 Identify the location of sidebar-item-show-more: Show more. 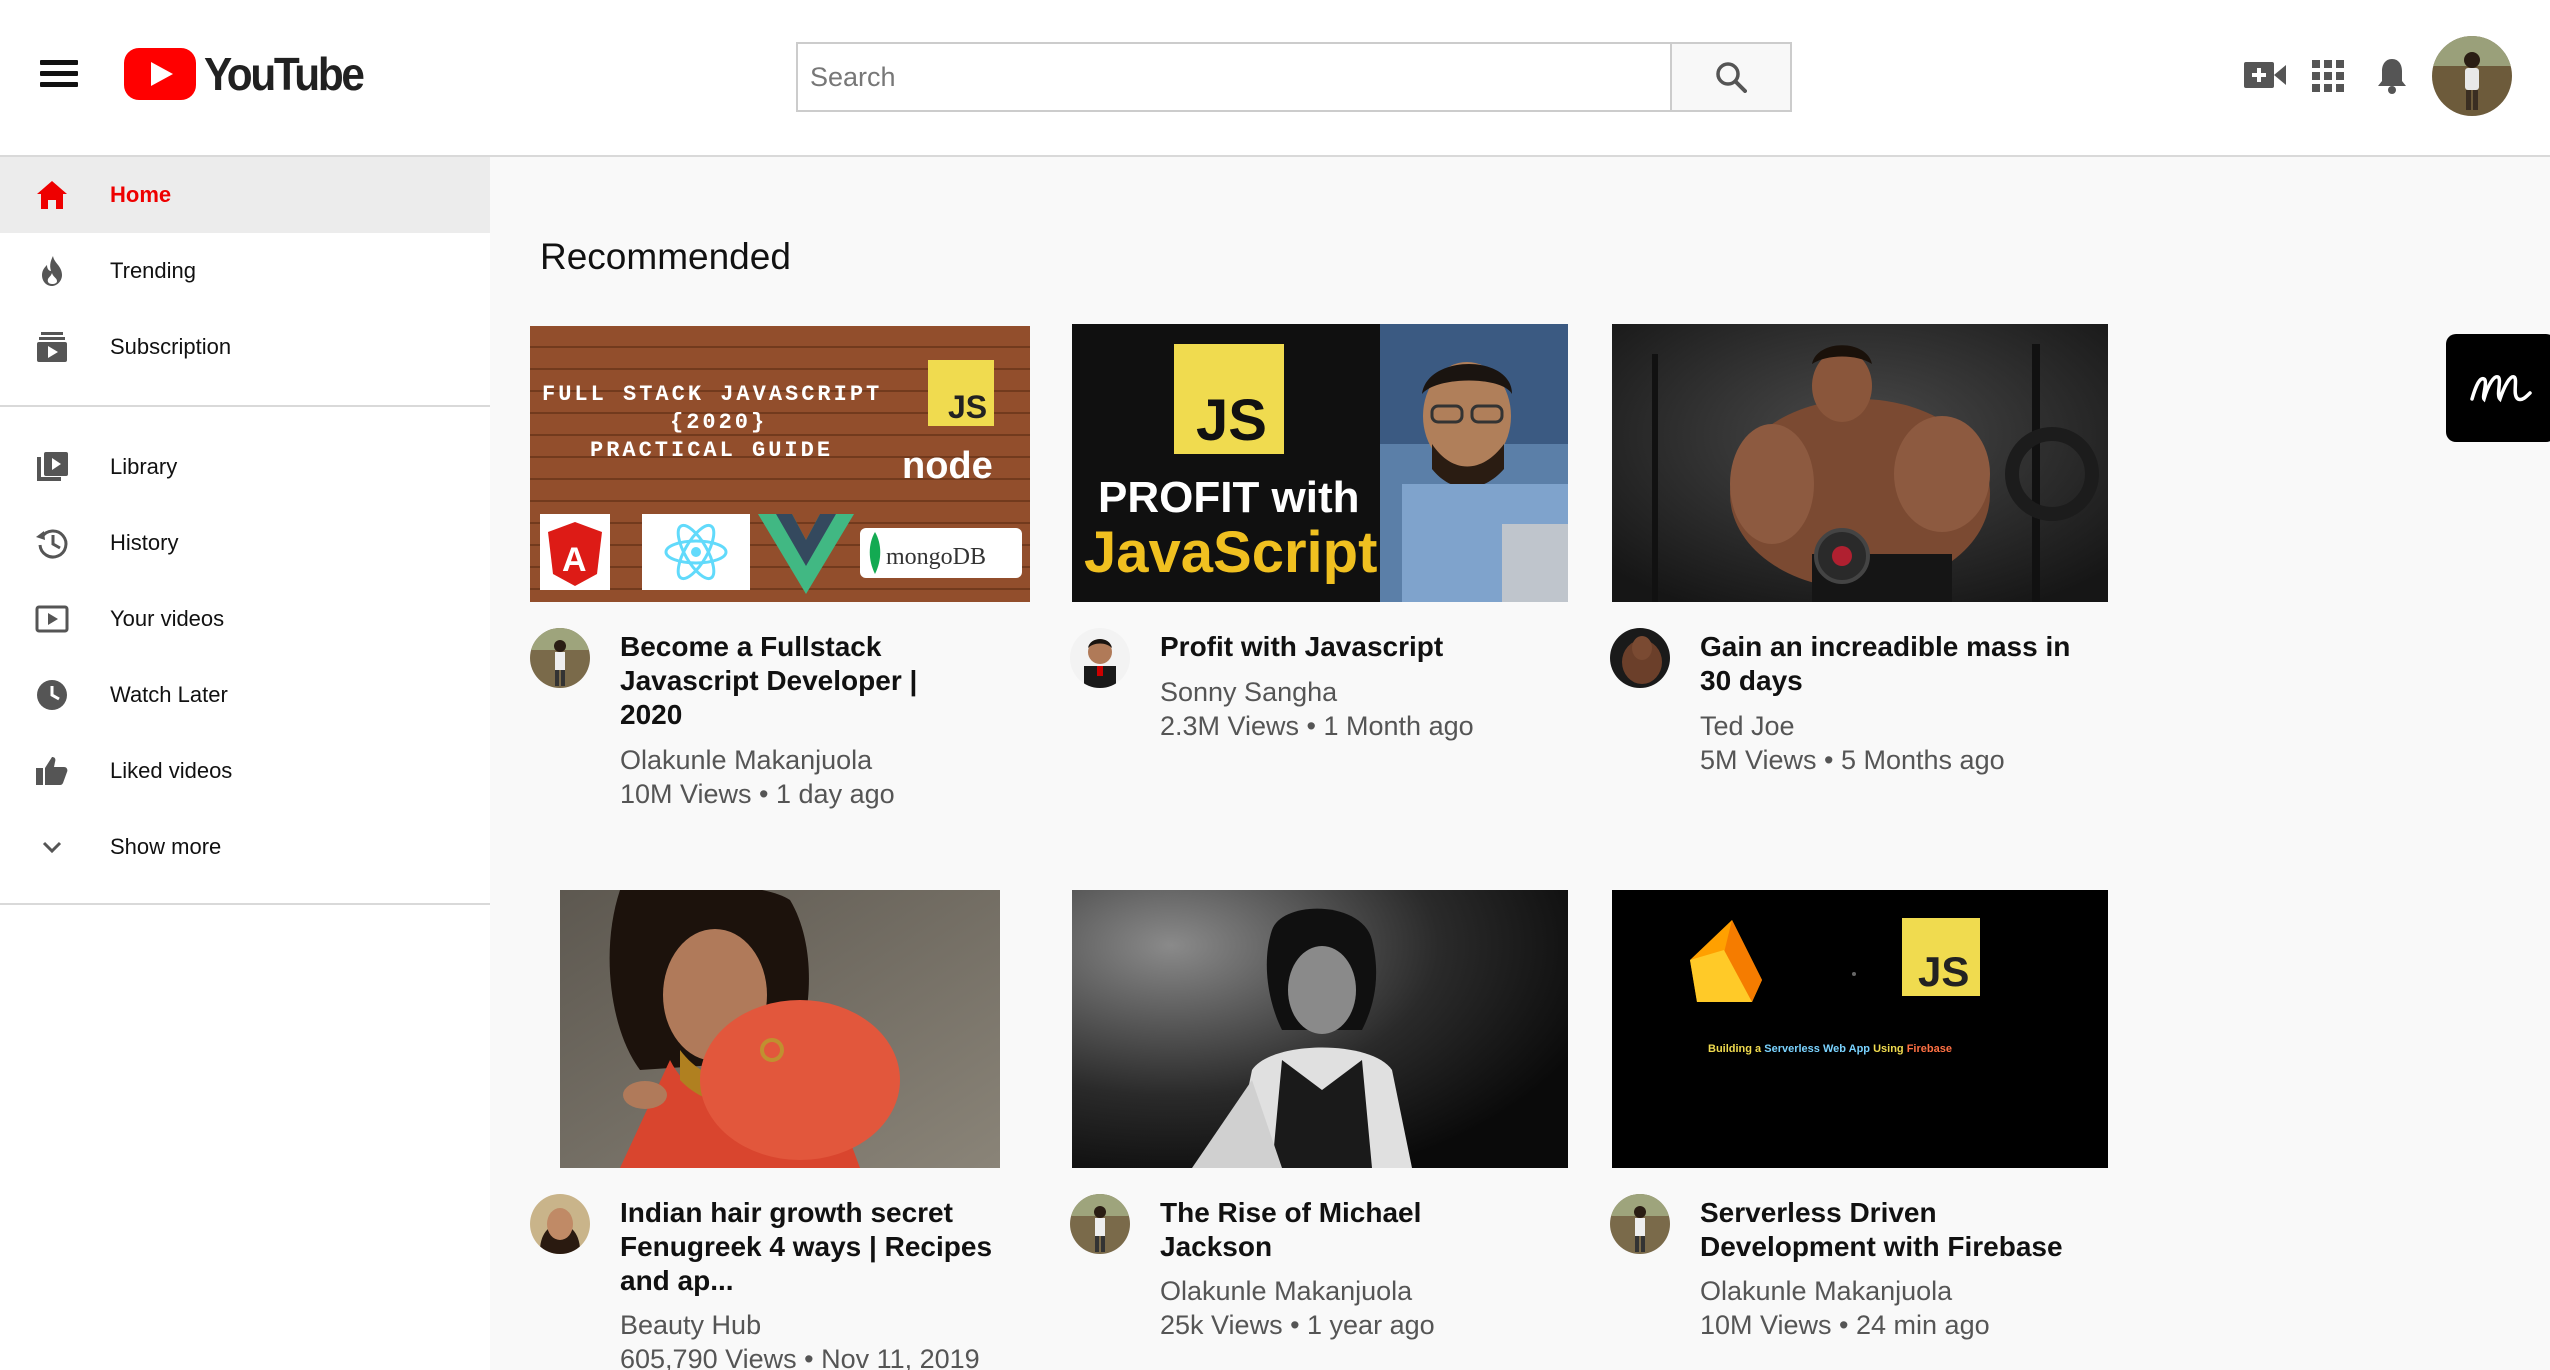
(245, 847).